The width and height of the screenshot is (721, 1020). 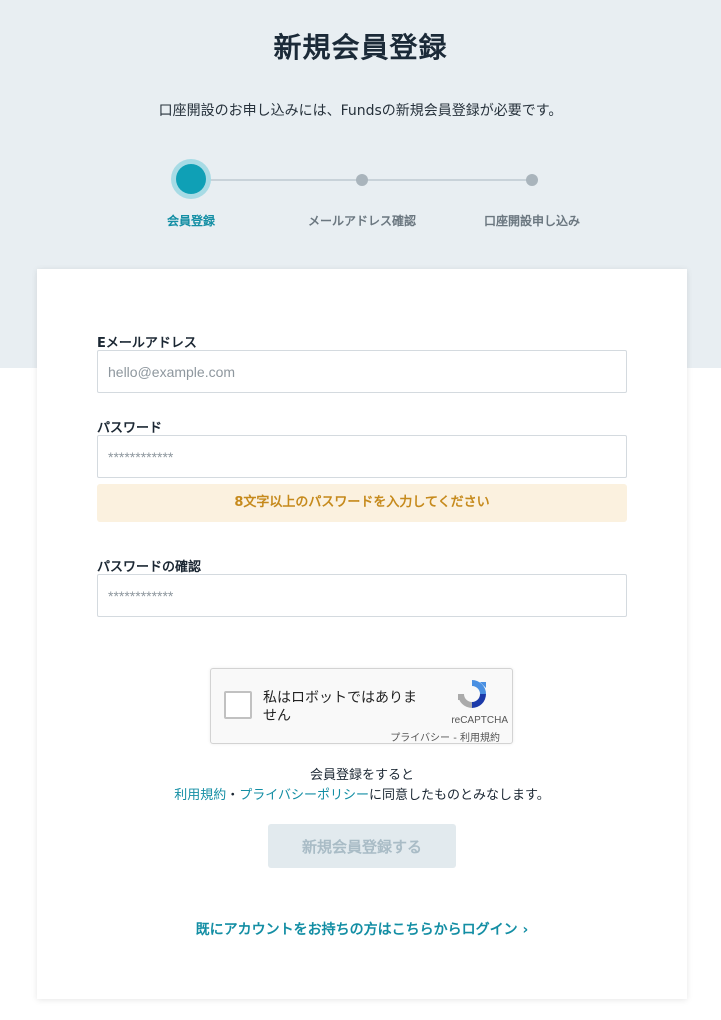 I want to click on recaptcha-terms-link: 利用規約, so click(x=480, y=738).